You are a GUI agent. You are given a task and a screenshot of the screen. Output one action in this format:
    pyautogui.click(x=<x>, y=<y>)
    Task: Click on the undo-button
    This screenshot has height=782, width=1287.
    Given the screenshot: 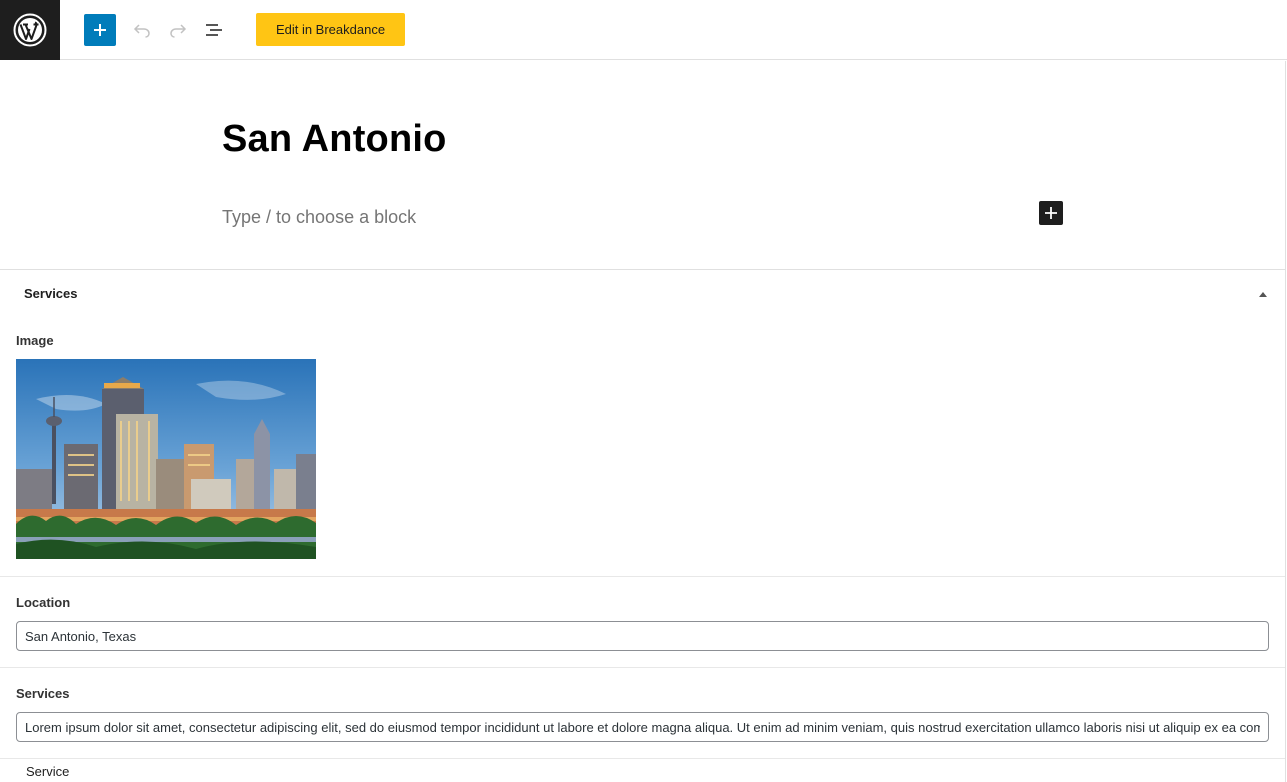 What is the action you would take?
    pyautogui.click(x=142, y=30)
    